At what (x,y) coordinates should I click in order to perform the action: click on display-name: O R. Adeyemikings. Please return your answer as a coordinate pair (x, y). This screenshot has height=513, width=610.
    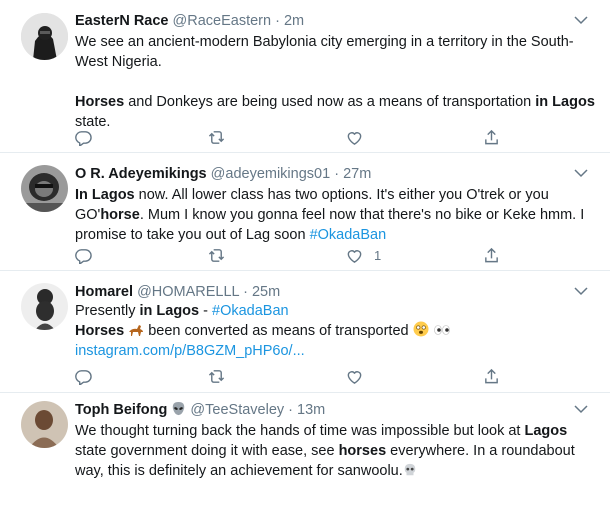
    Looking at the image, I should click on (141, 174).